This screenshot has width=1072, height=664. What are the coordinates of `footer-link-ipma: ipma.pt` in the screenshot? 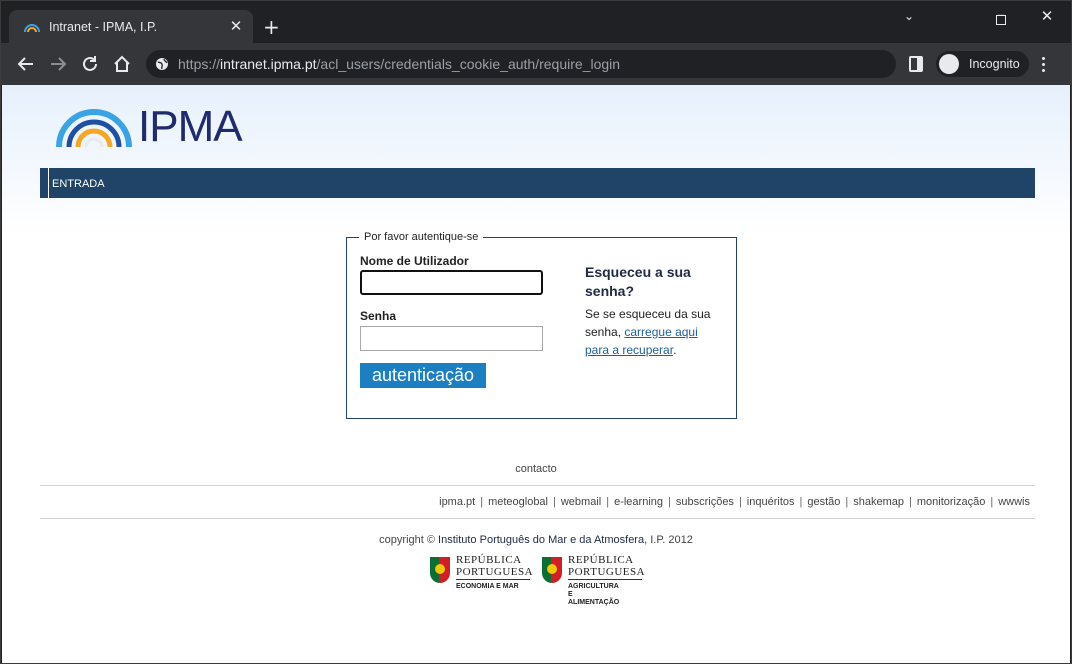 It's located at (457, 502).